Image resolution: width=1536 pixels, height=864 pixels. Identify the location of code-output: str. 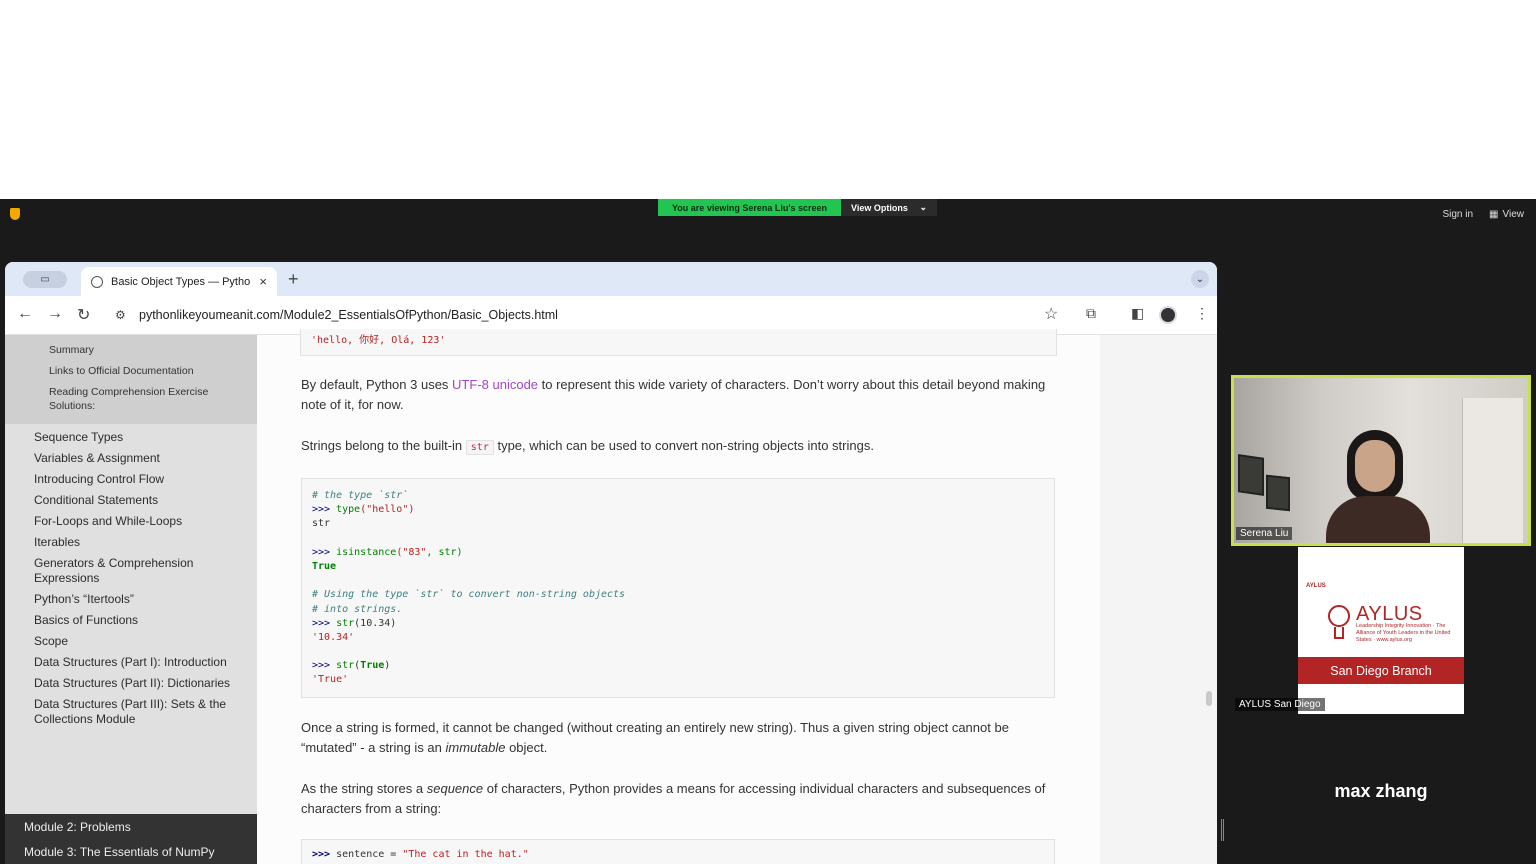
(321, 524).